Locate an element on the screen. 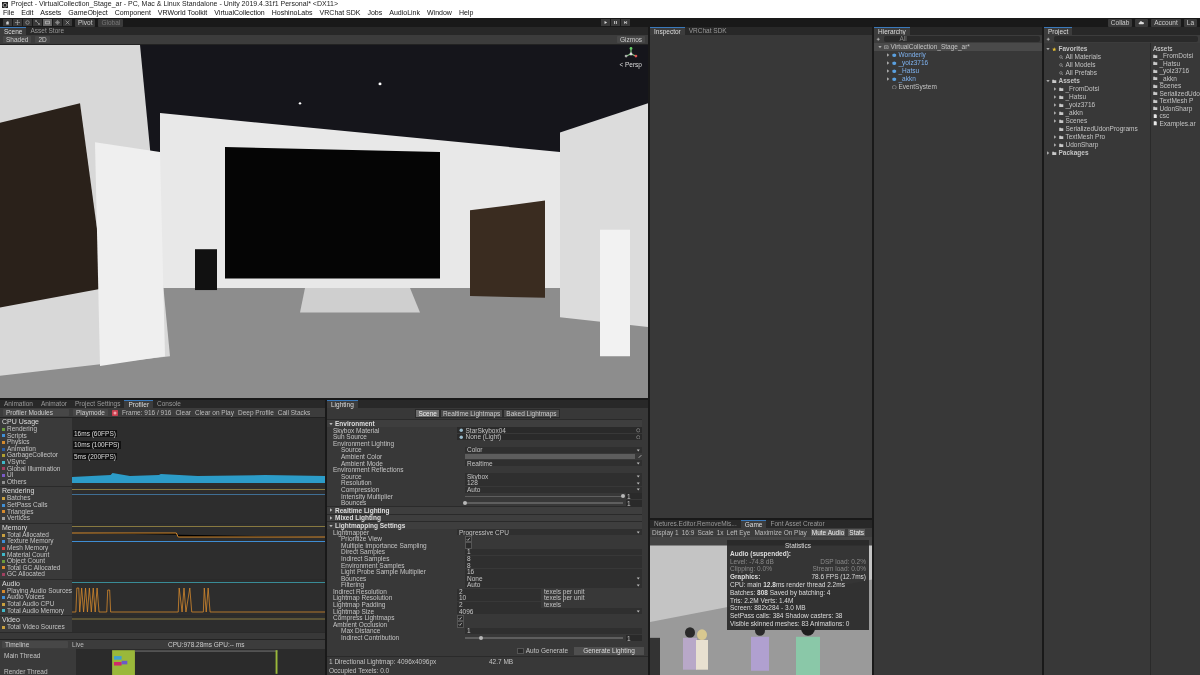 The height and width of the screenshot is (675, 1200). pause-icon is located at coordinates (616, 22).